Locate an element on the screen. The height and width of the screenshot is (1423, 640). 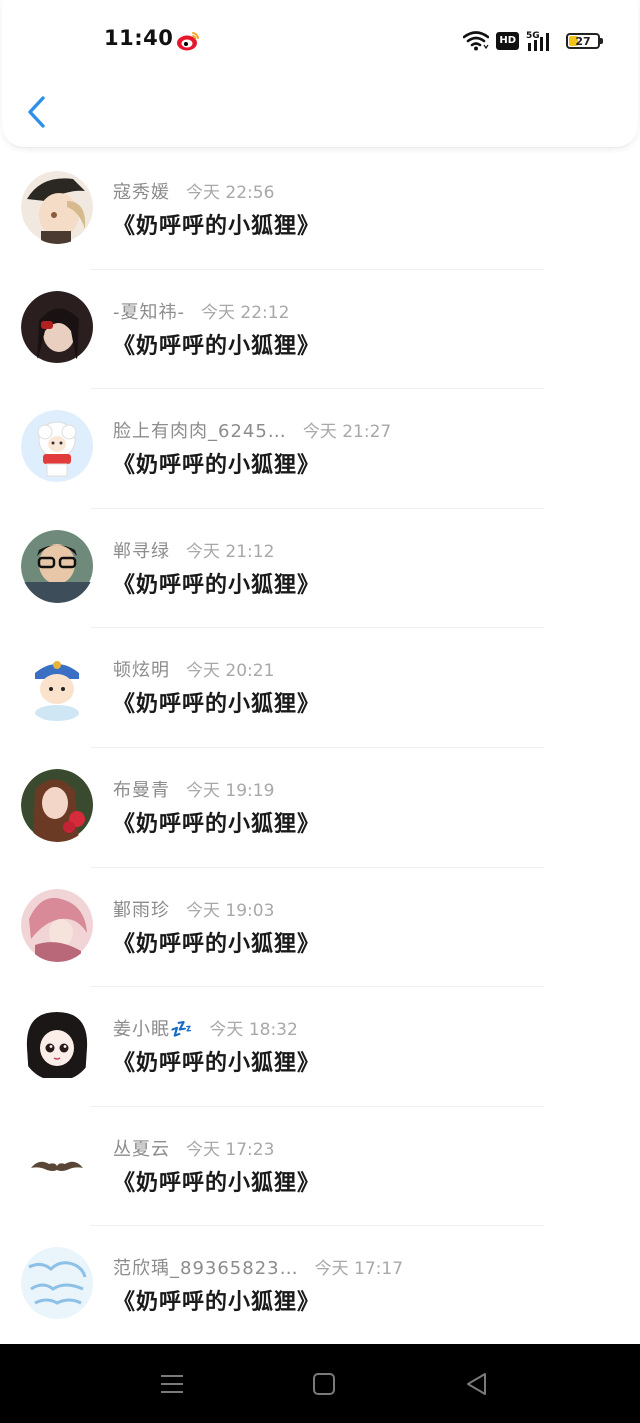
name-line: 布曼青 今天 19:19 is located at coordinates (193, 789).